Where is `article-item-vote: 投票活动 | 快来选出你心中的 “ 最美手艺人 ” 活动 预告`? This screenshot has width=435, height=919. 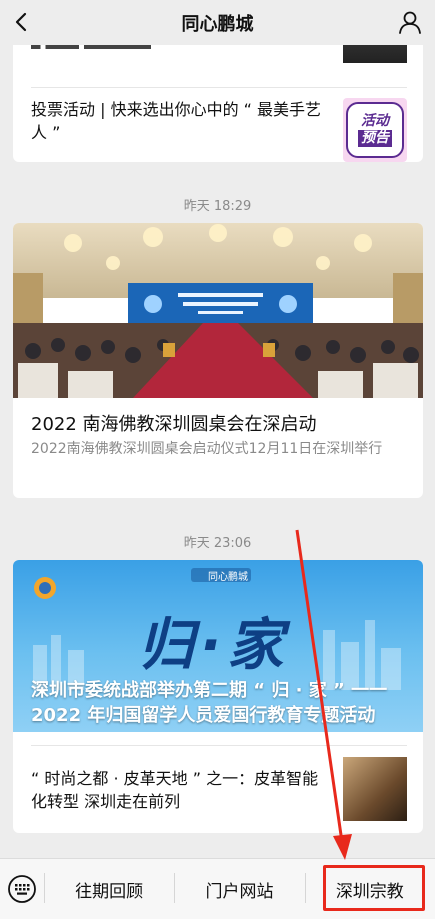
article-item-vote: 投票活动 | 快来选出你心中的 “ 最美手艺人 ” 活动 预告 is located at coordinates (218, 125).